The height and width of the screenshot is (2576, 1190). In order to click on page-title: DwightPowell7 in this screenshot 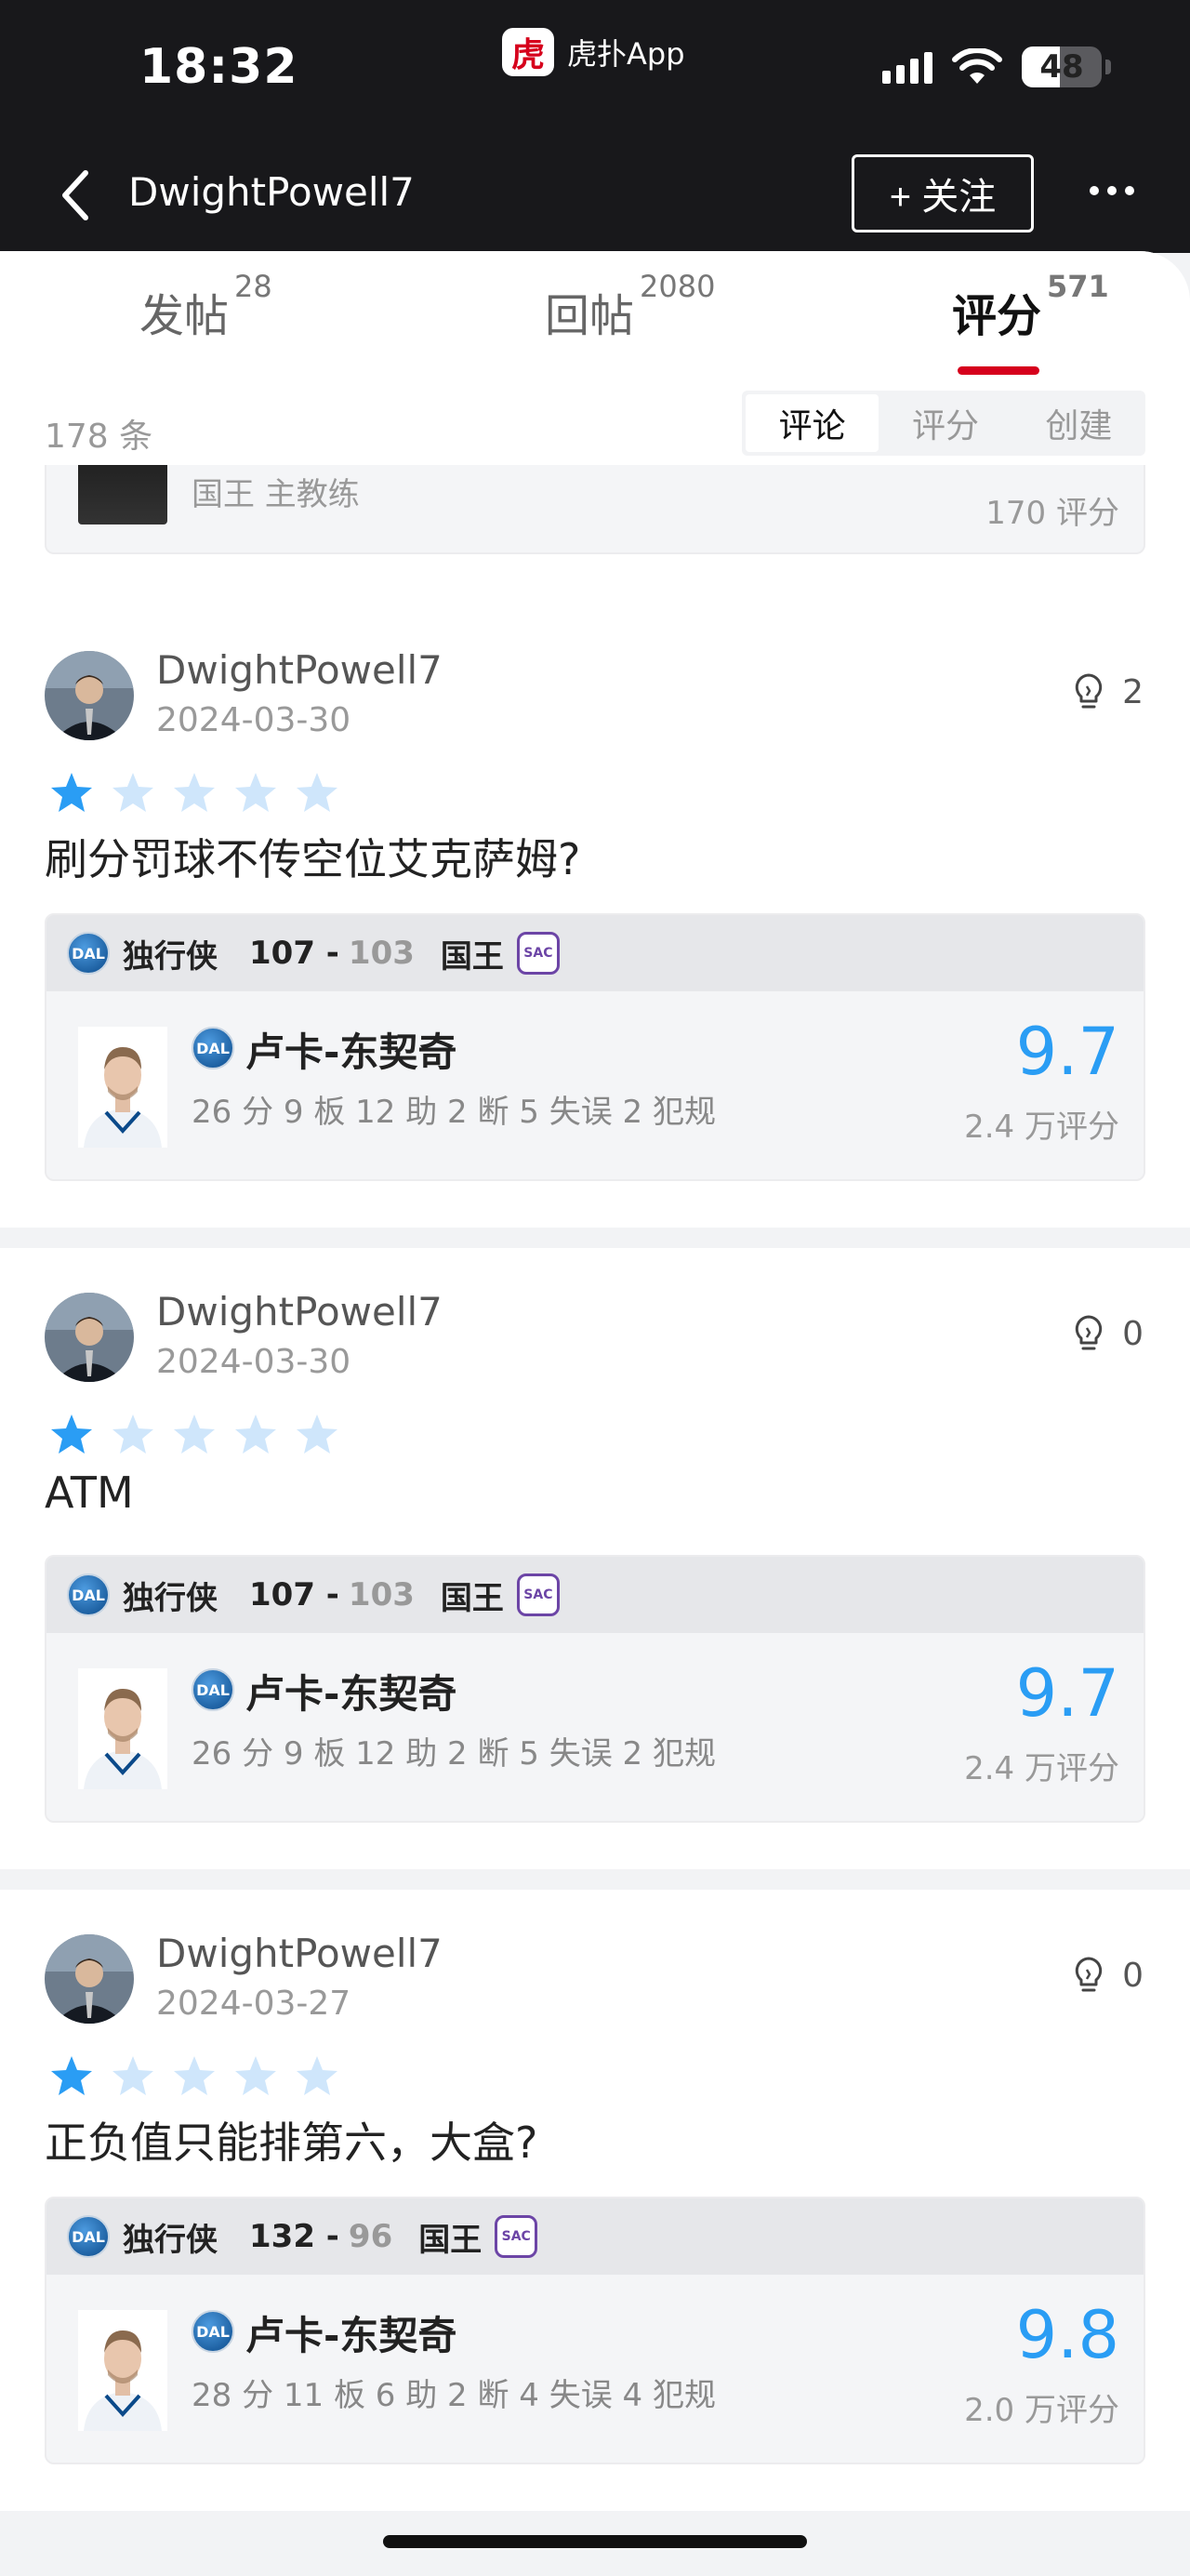, I will do `click(271, 192)`.